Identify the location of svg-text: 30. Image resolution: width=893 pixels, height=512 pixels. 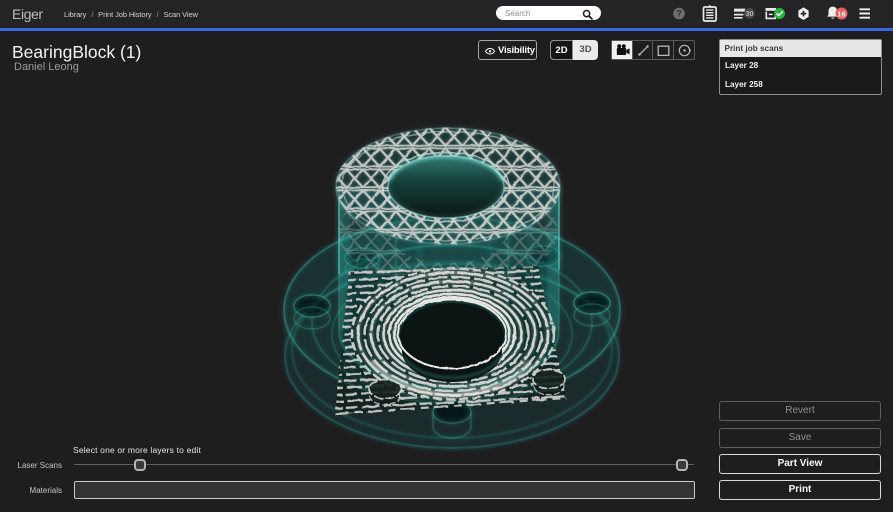
(750, 14).